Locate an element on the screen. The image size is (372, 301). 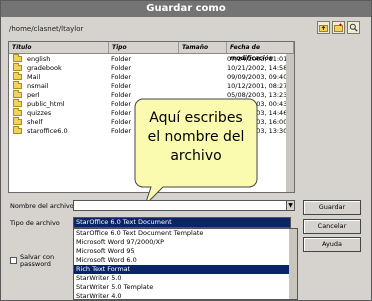
filetype-option-highlighted: Rich Text Format is located at coordinates (181, 269).